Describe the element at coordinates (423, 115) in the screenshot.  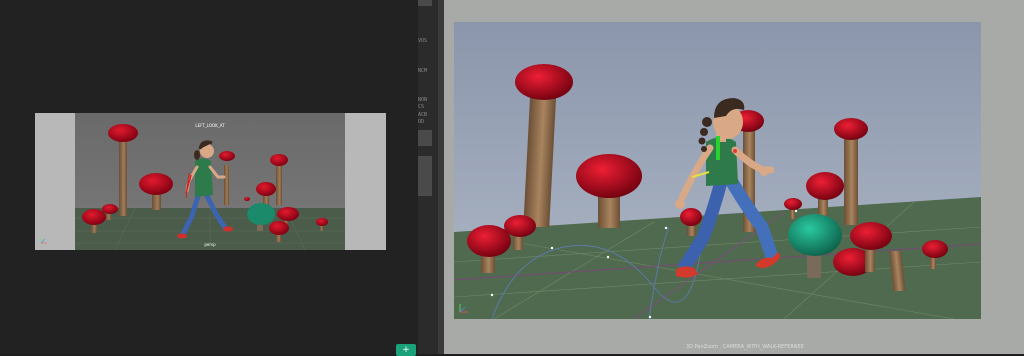
I see `divider-label: ACB` at that location.